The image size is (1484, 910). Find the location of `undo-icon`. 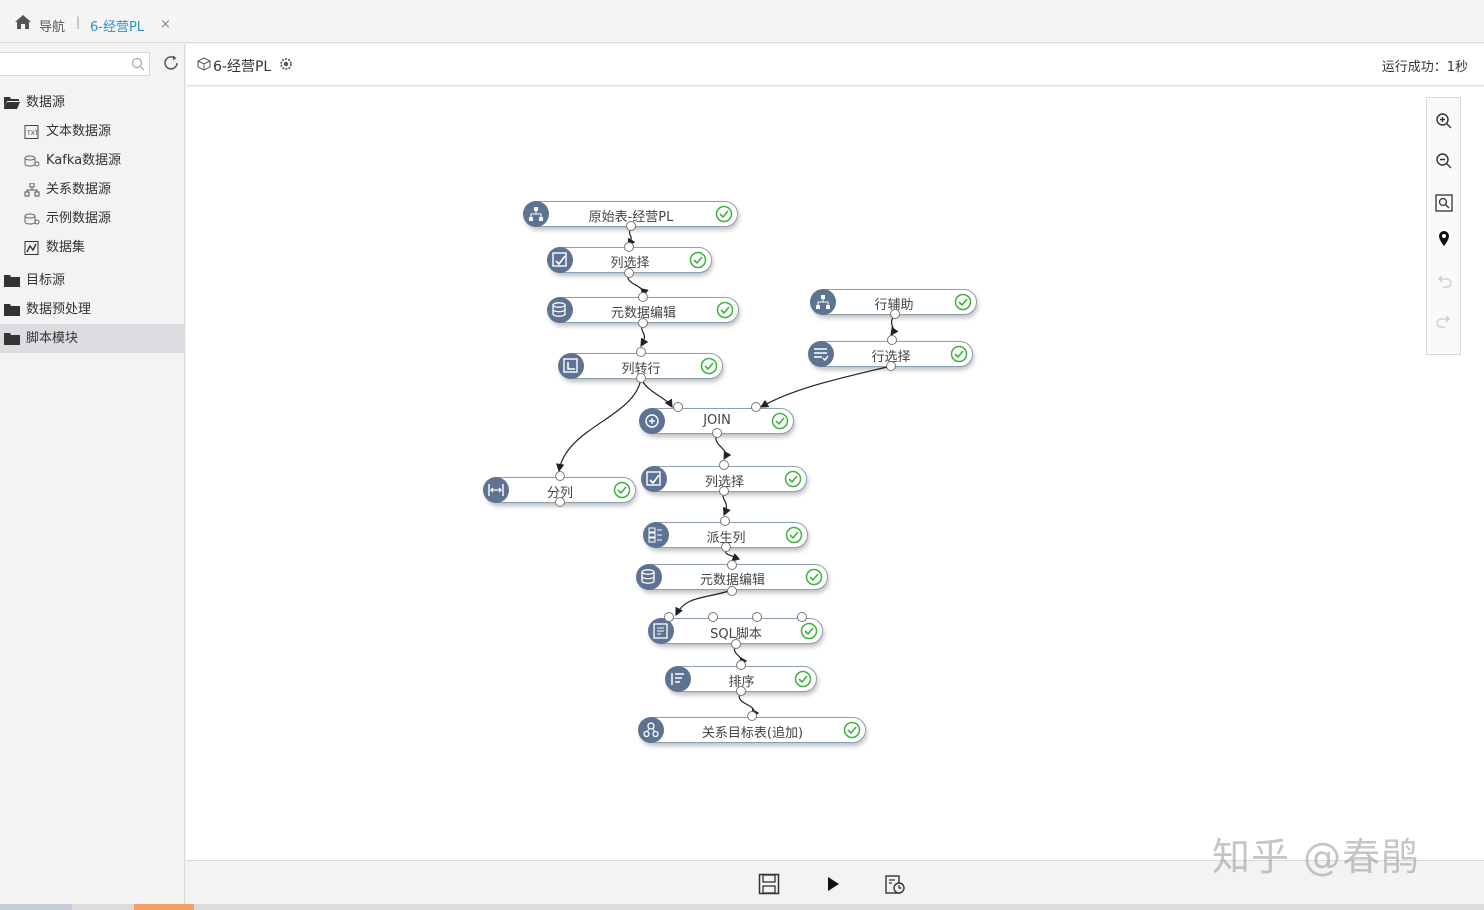

undo-icon is located at coordinates (1444, 281).